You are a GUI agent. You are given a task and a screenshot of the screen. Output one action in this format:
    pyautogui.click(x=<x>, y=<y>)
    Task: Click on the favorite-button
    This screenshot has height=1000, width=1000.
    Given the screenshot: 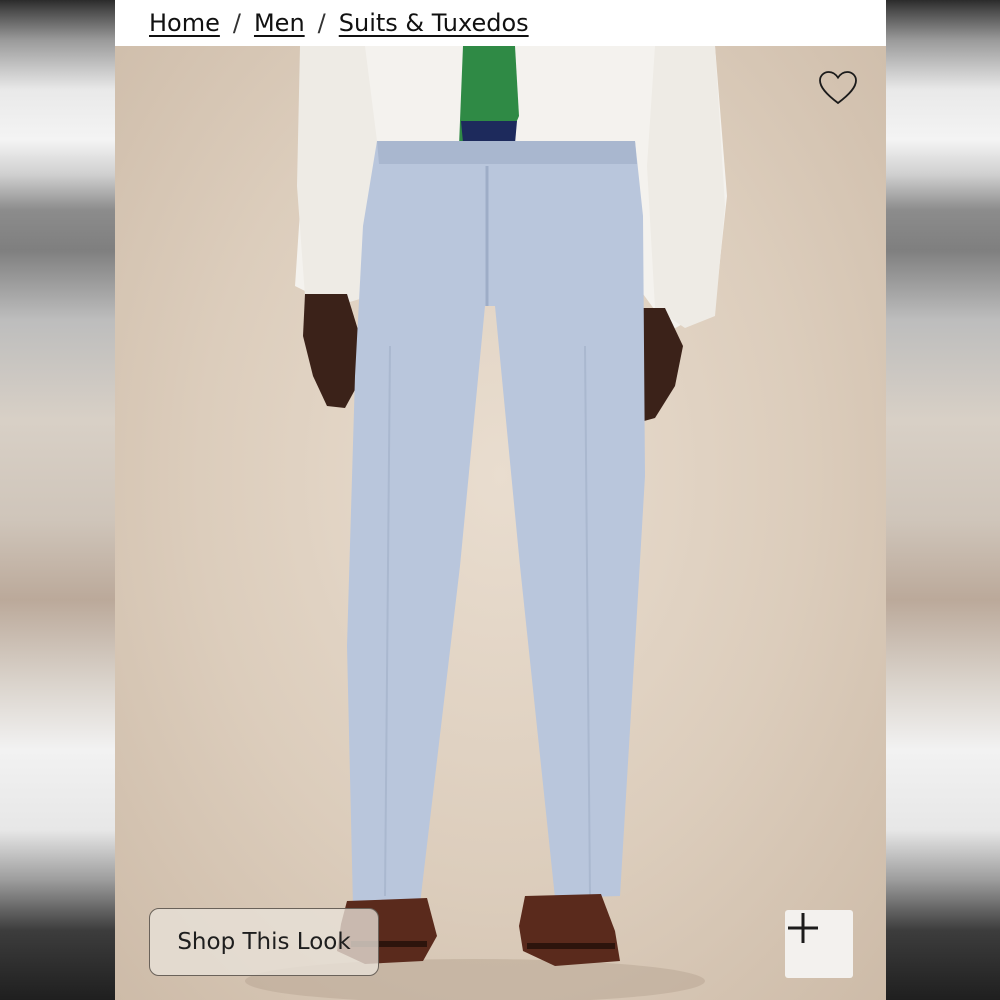 What is the action you would take?
    pyautogui.click(x=840, y=90)
    